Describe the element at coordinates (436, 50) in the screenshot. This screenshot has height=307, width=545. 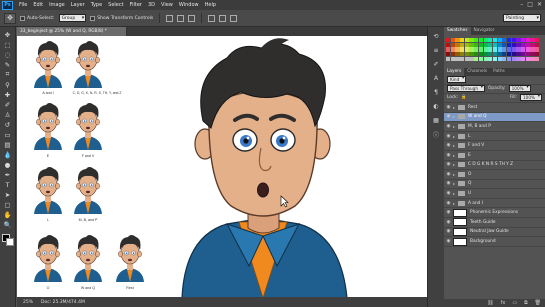
I see `properties-icon: ≡` at that location.